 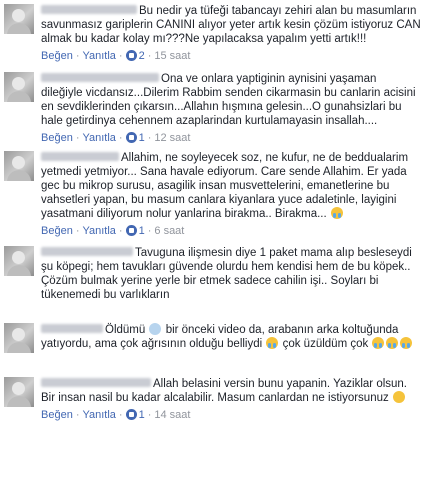 What do you see at coordinates (155, 329) in the screenshot?
I see `screaming-face-icon` at bounding box center [155, 329].